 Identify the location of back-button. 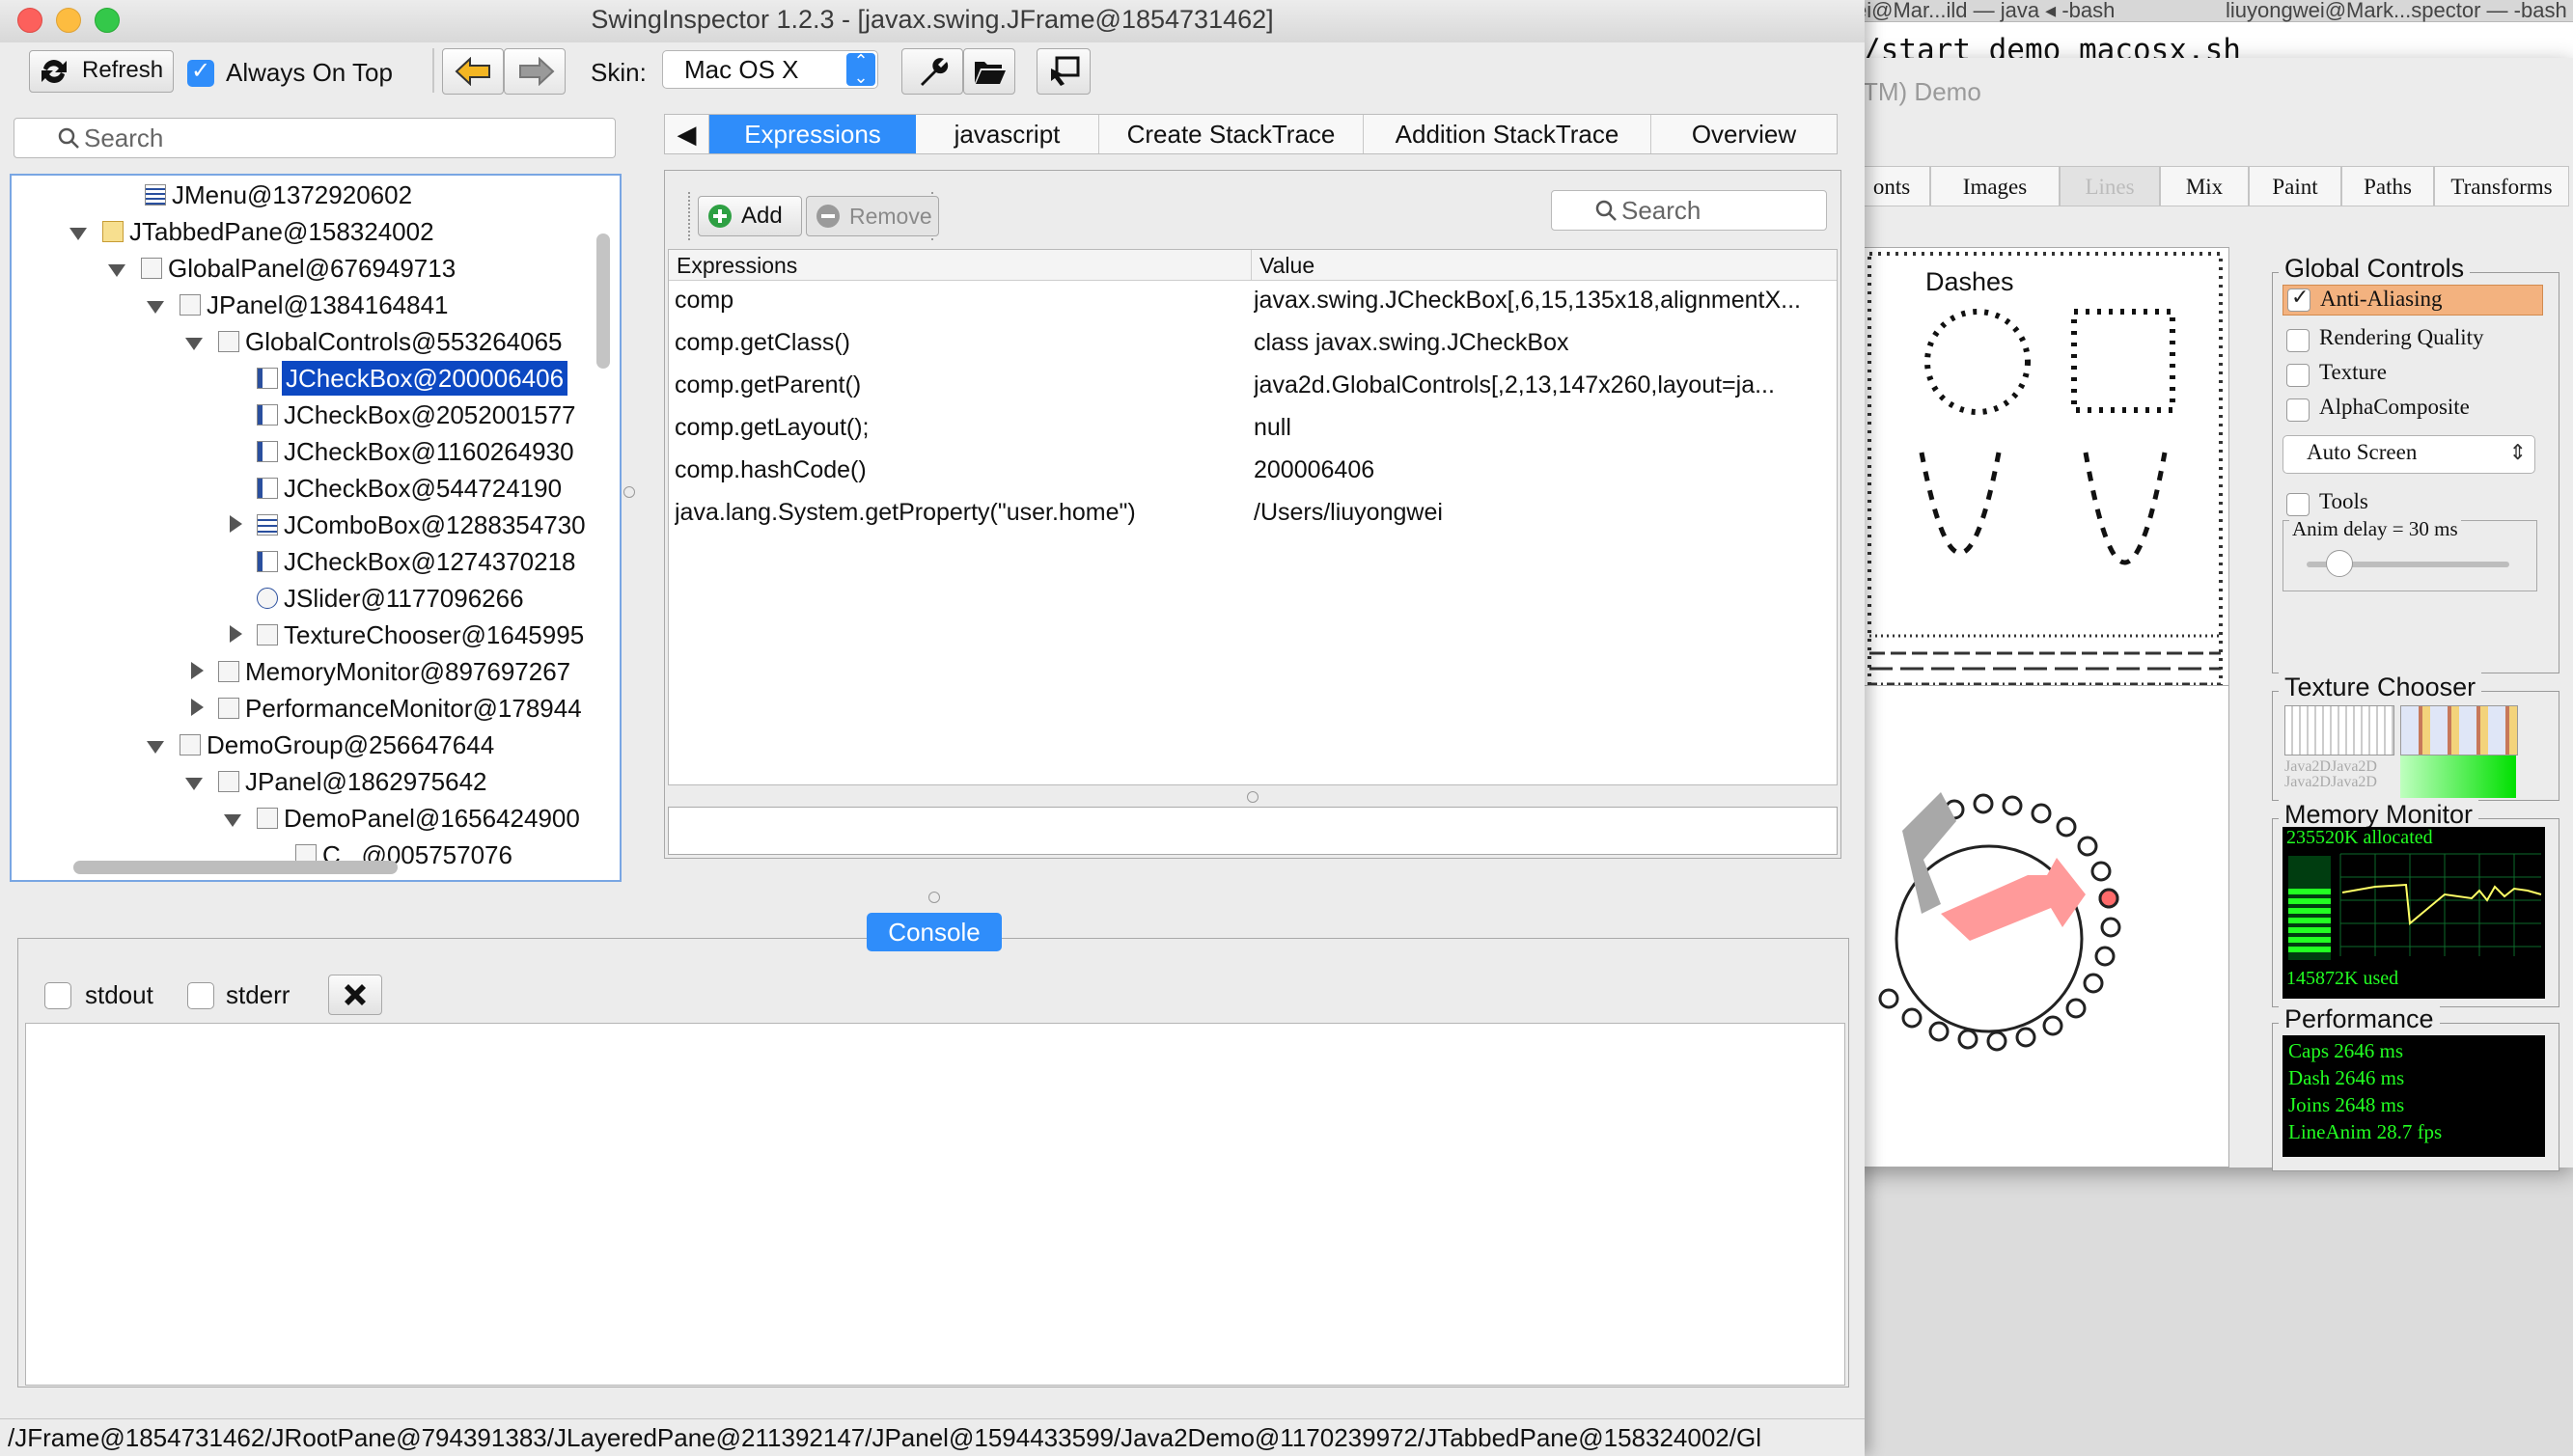
(473, 72).